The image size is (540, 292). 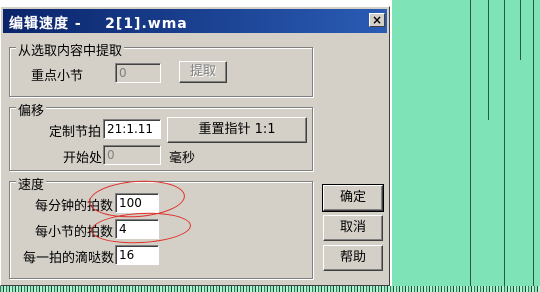 What do you see at coordinates (69, 258) in the screenshot?
I see `ticks-per-beat-label: 每一拍的滴哒数` at bounding box center [69, 258].